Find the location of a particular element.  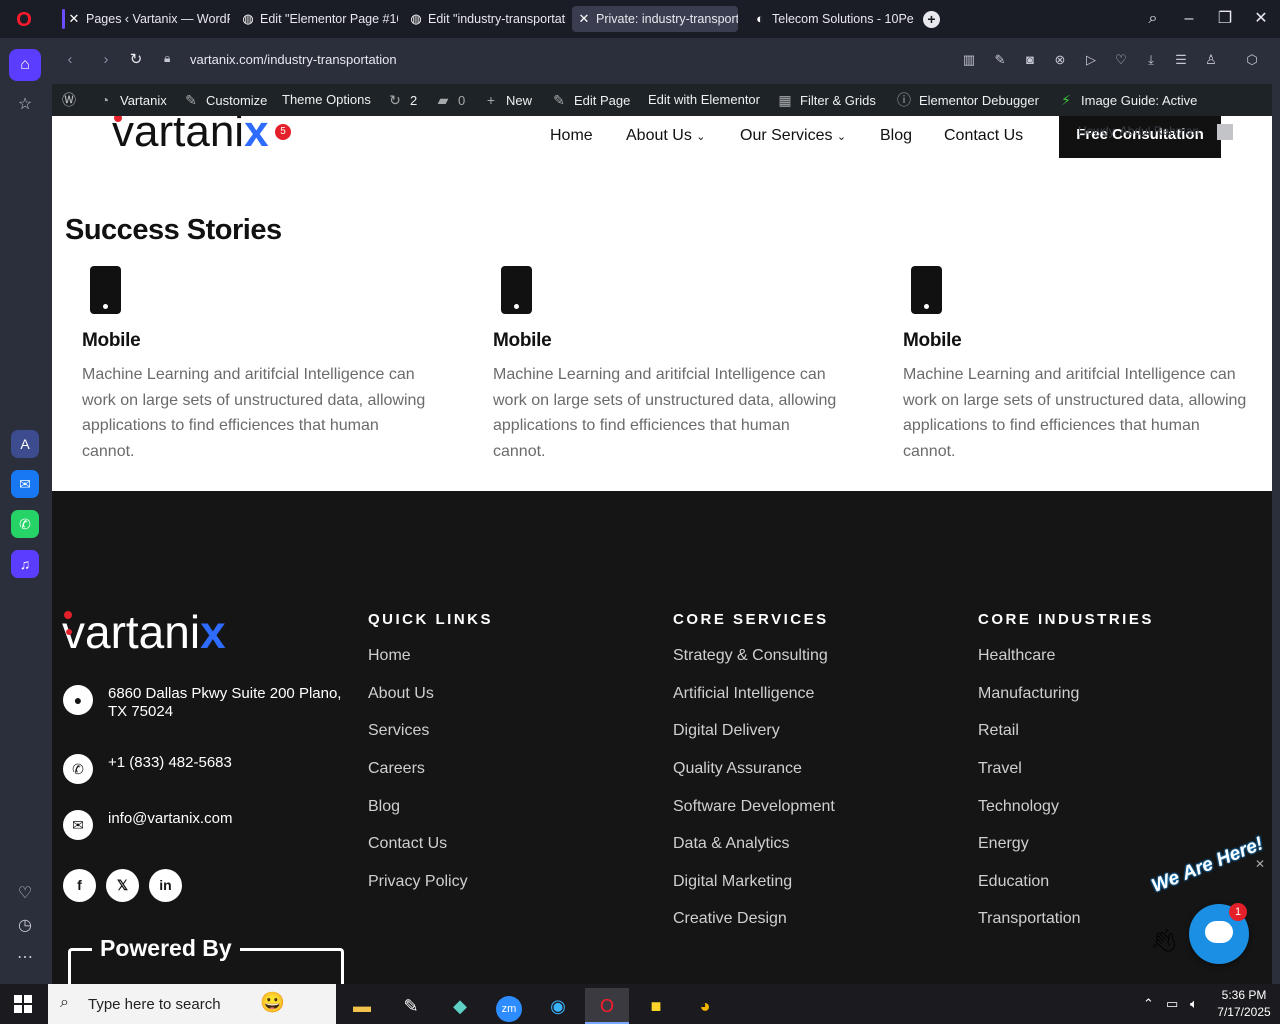

footer-link-privacy: Privacy Policy is located at coordinates (418, 882).